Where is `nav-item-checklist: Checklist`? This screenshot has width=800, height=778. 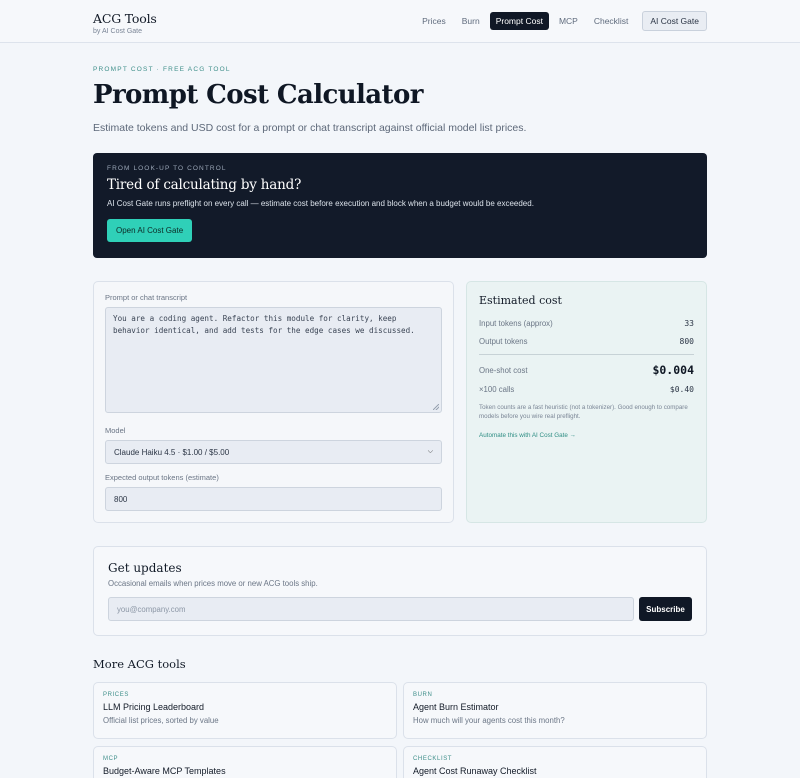 nav-item-checklist: Checklist is located at coordinates (611, 21).